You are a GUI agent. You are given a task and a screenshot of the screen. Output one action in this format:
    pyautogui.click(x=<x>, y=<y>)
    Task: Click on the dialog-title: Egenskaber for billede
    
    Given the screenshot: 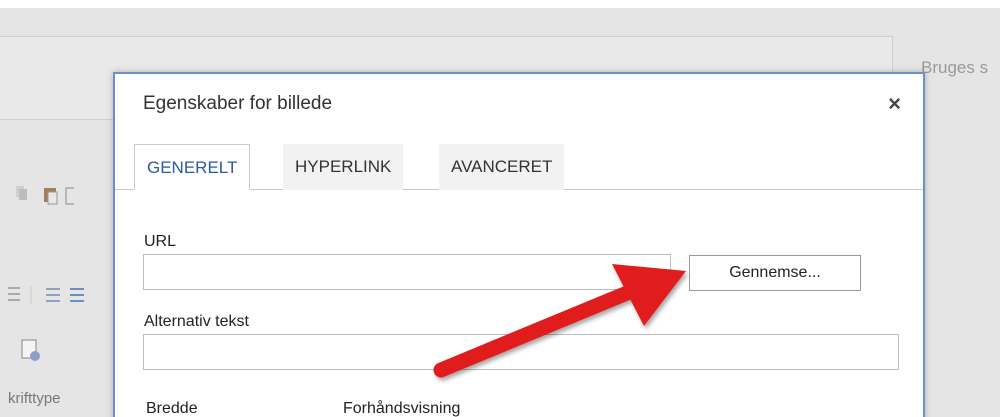 What is the action you would take?
    pyautogui.click(x=238, y=103)
    